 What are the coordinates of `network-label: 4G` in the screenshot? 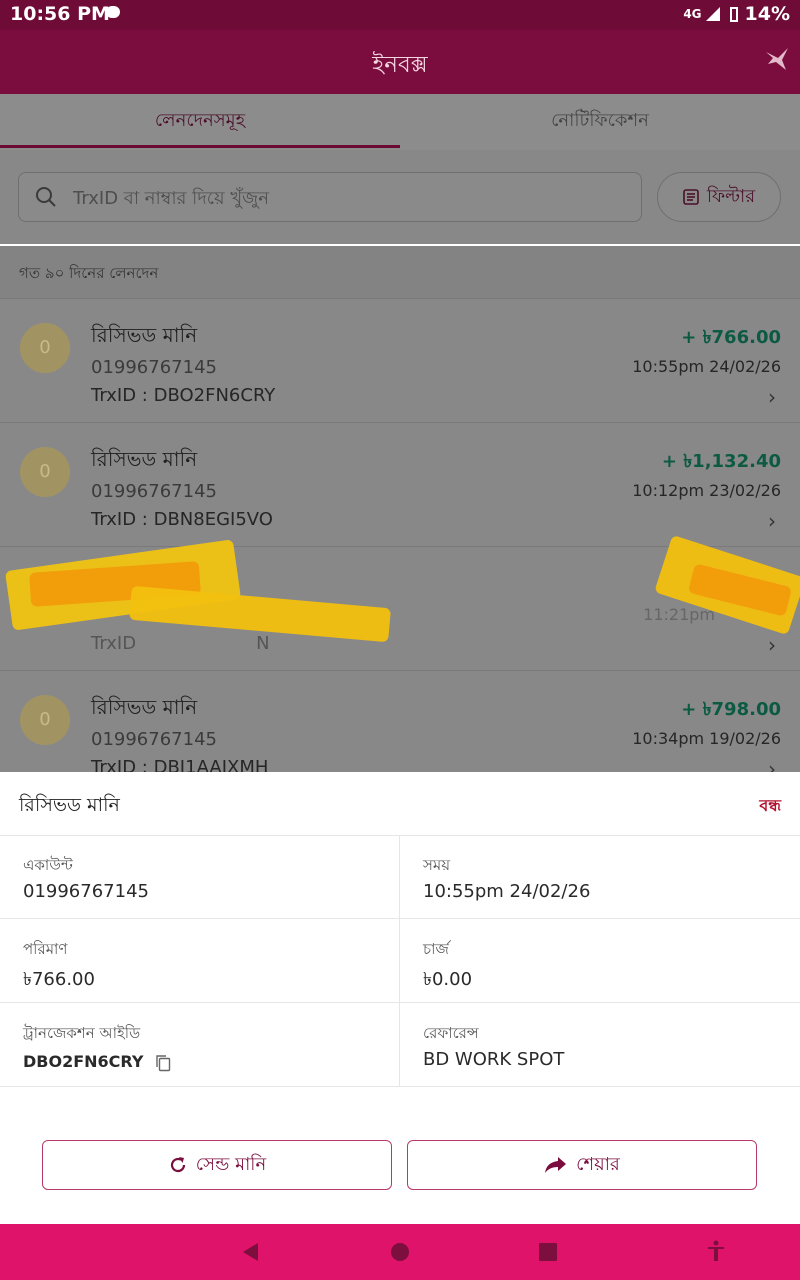 It's located at (692, 14).